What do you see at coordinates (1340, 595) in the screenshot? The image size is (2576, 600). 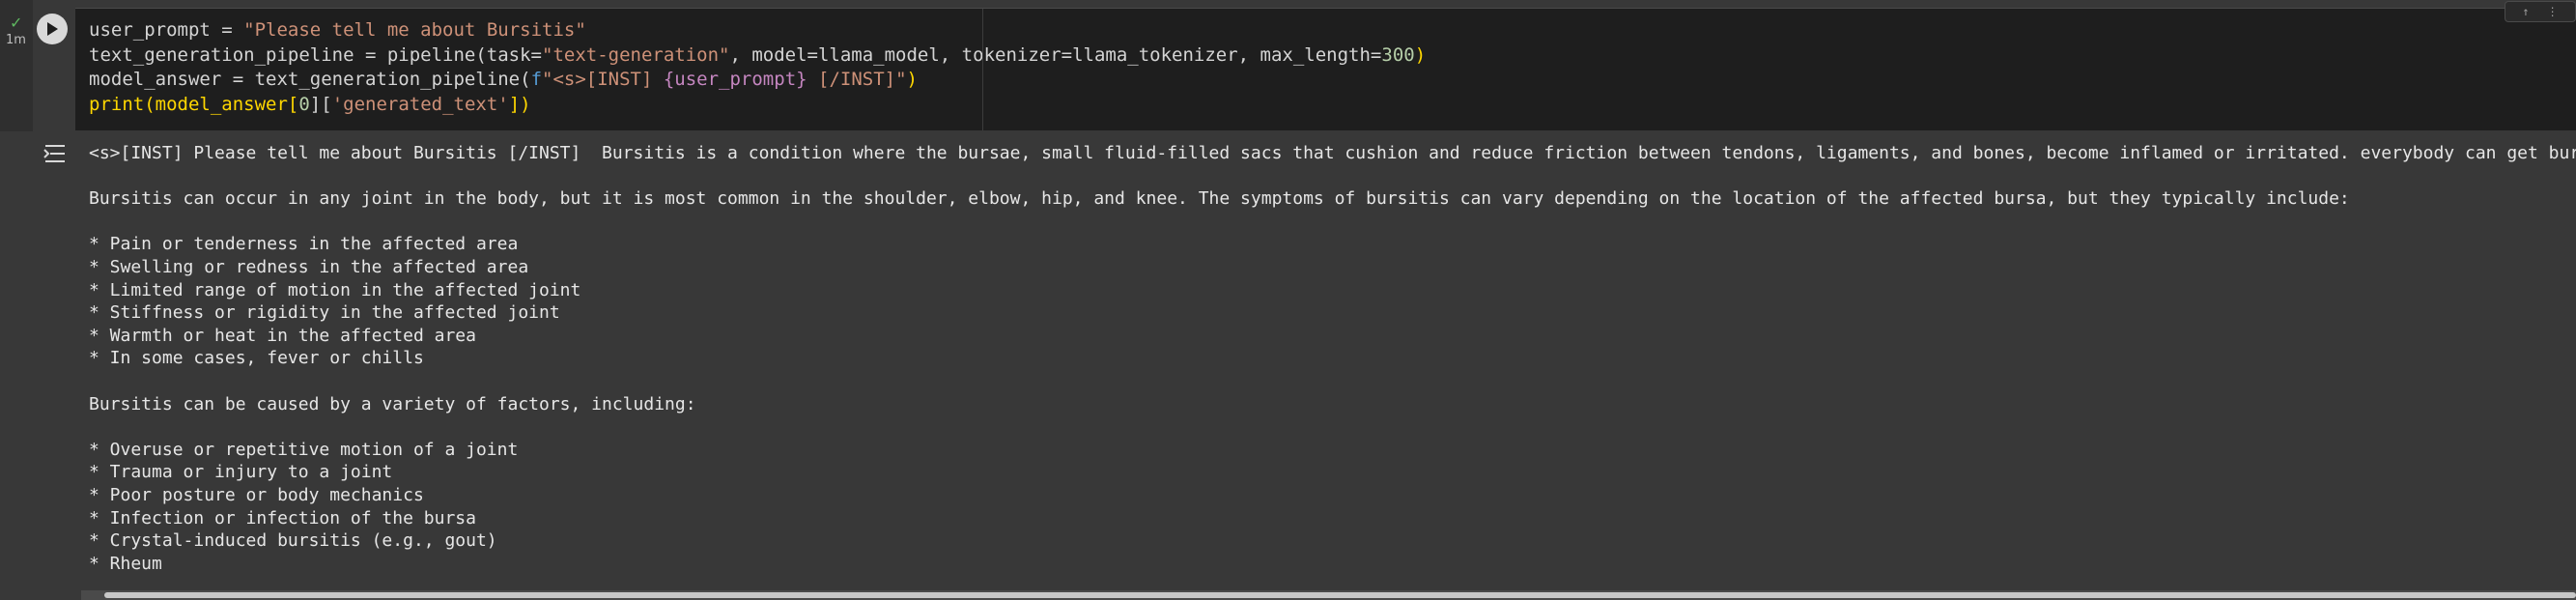 I see `scrollbar-thumb` at bounding box center [1340, 595].